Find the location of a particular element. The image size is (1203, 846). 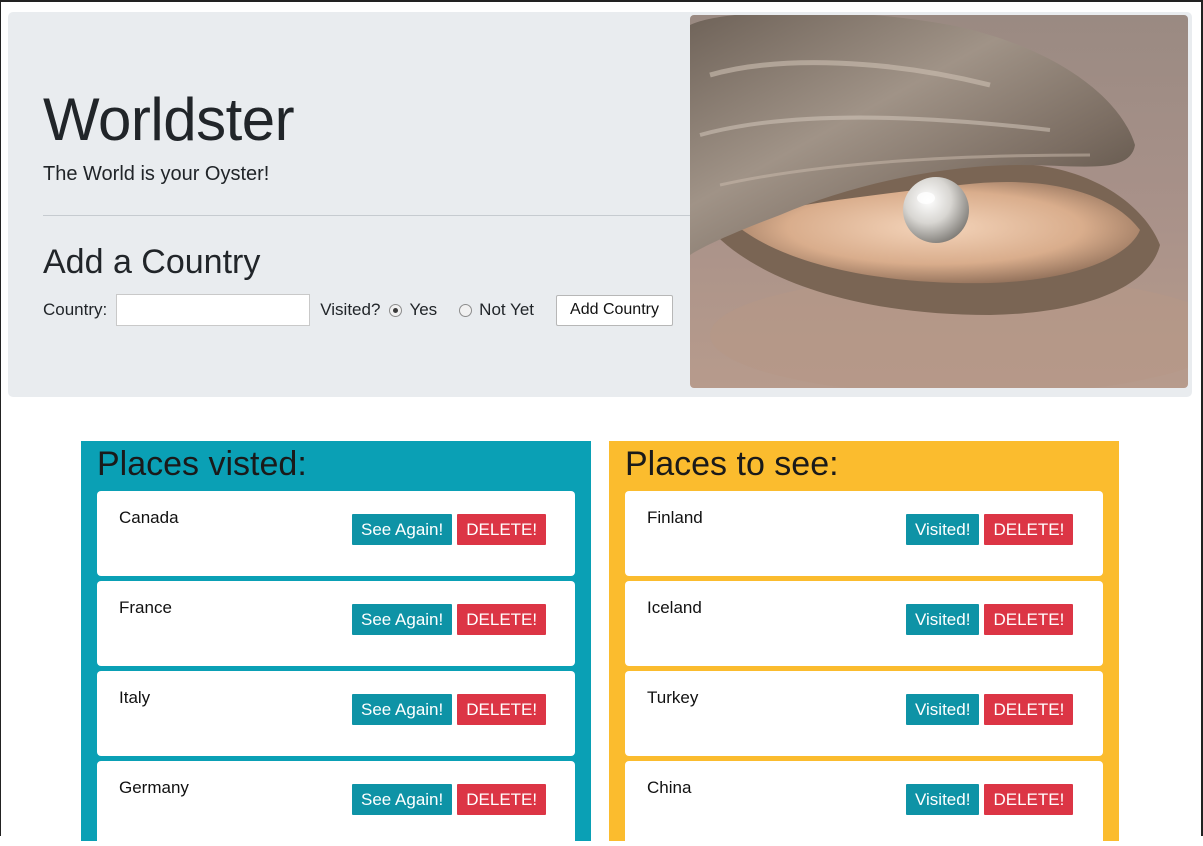

place-name: Turkey is located at coordinates (673, 697).